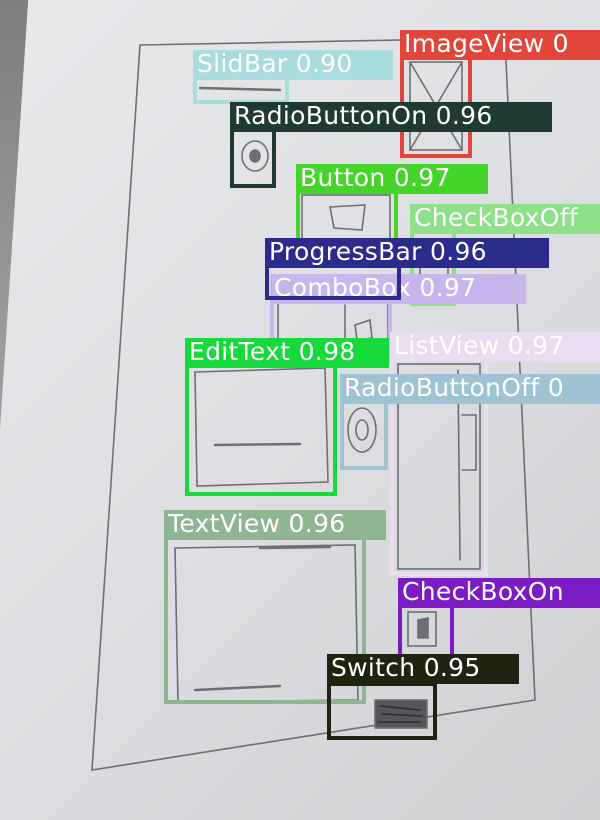 The image size is (600, 820). What do you see at coordinates (287, 353) in the screenshot?
I see `edittext-label: EditText 0.98` at bounding box center [287, 353].